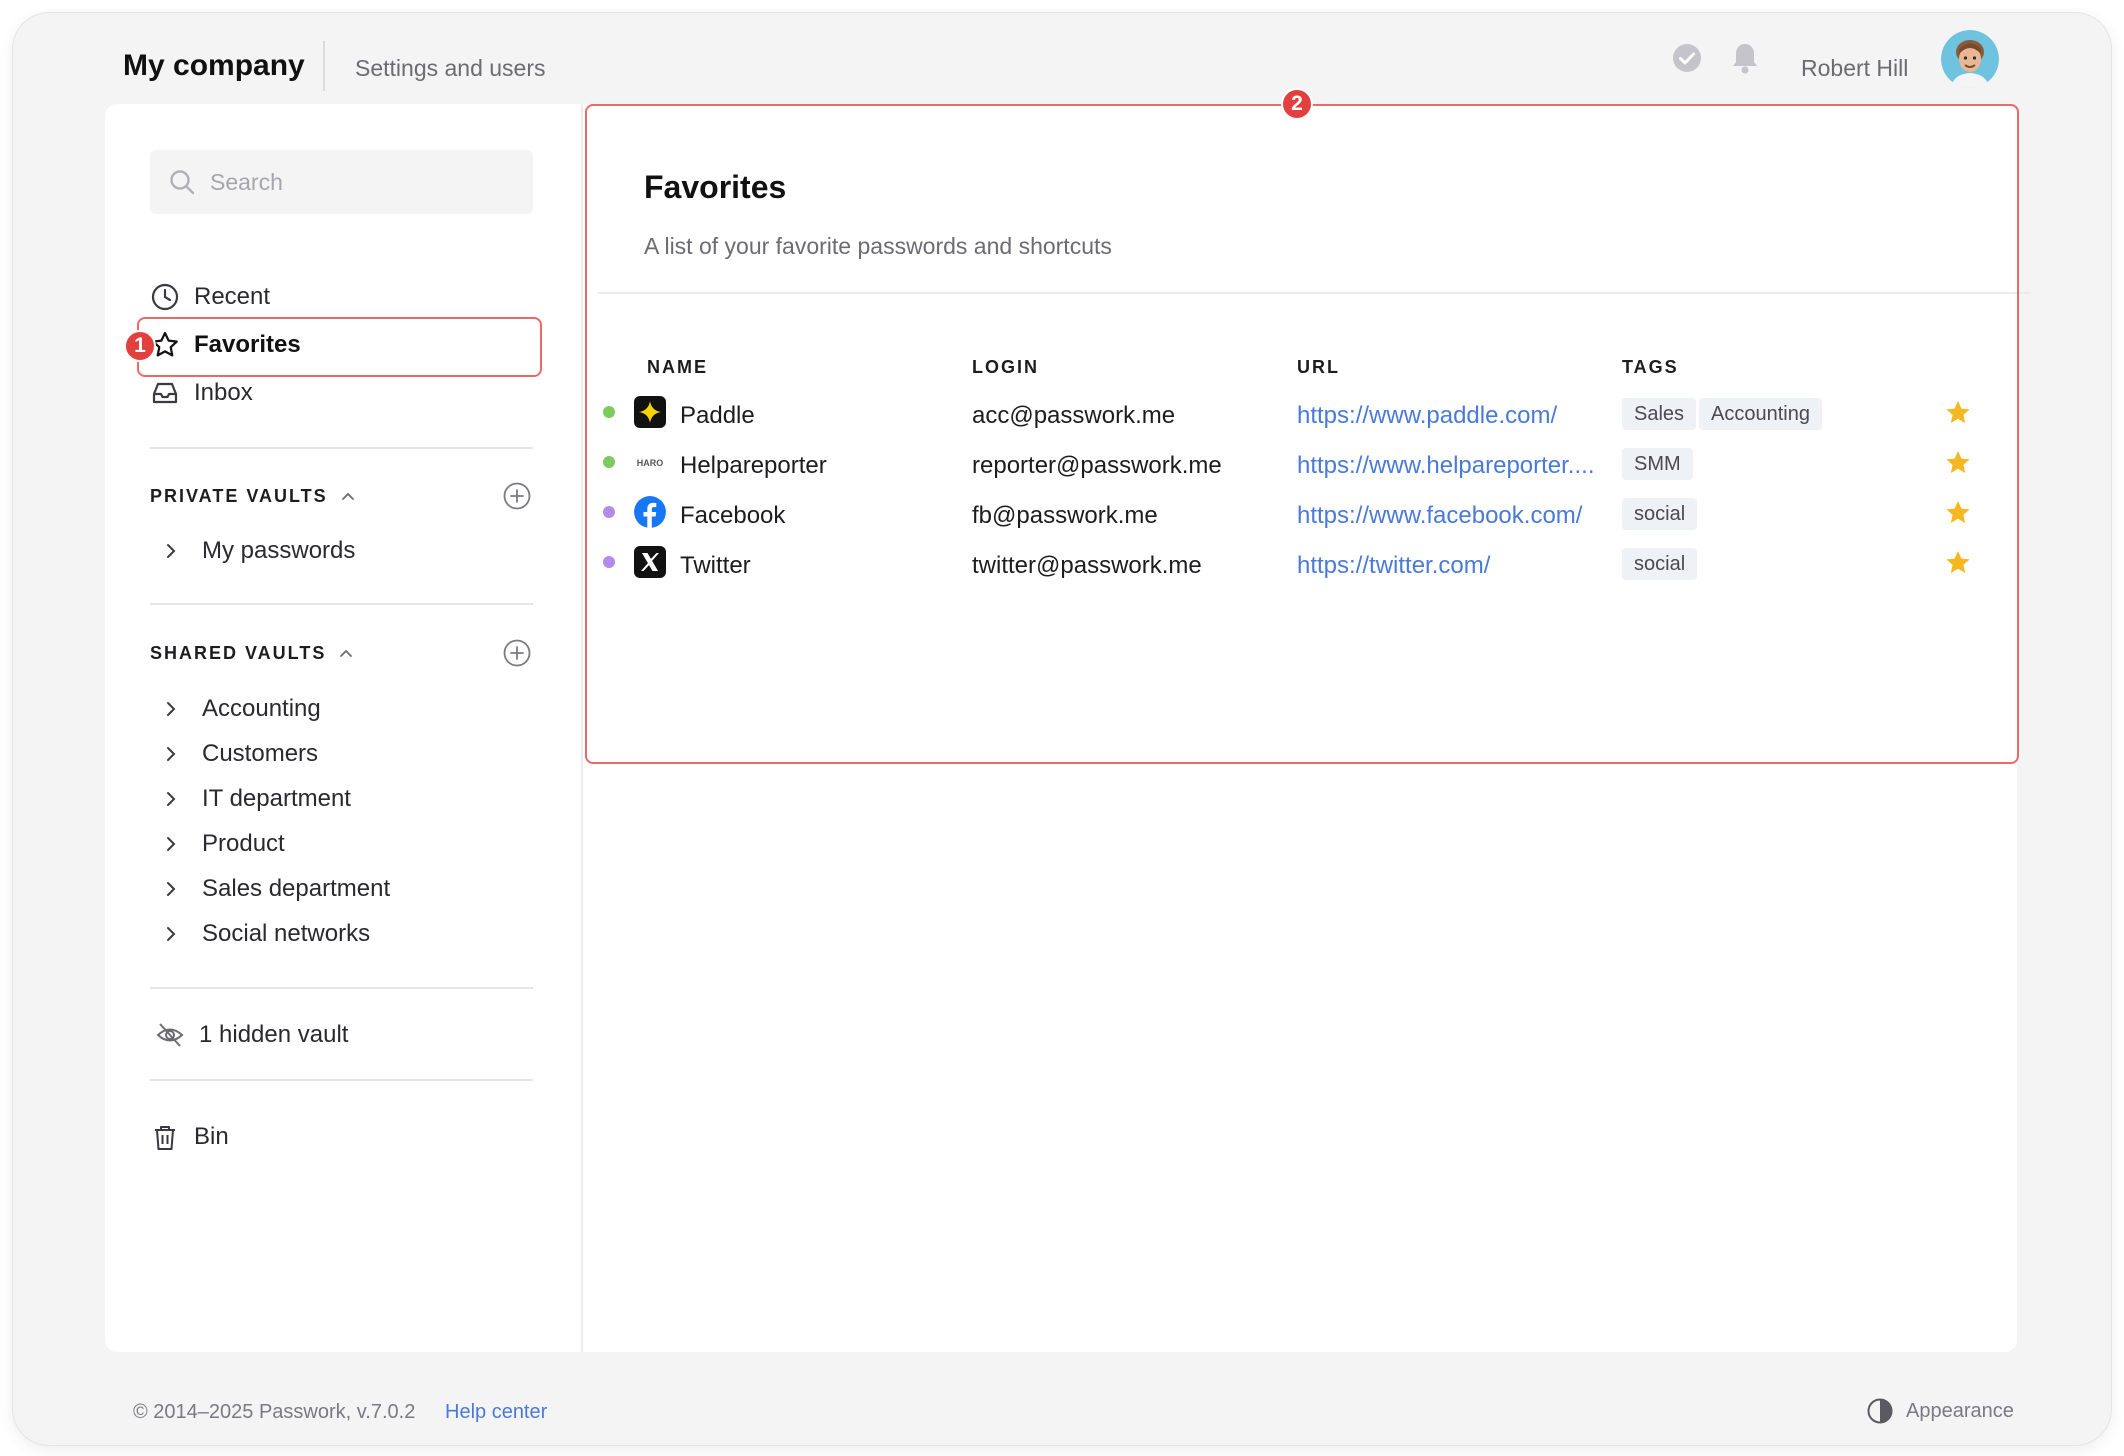 The image size is (2124, 1456). Describe the element at coordinates (214, 66) in the screenshot. I see `company-name: My company` at that location.